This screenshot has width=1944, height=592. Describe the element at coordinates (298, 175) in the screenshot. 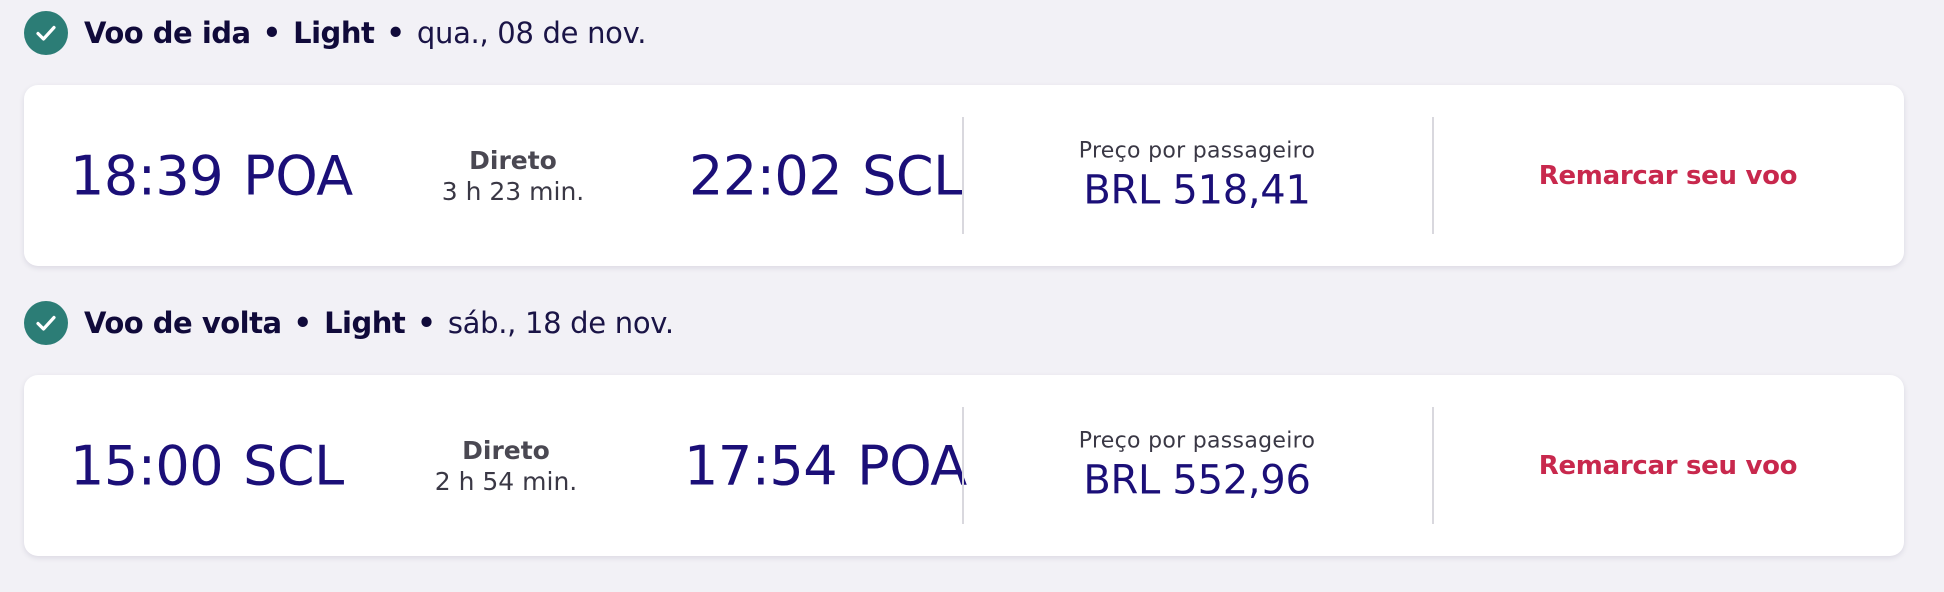

I see `departure-airport: POA` at that location.